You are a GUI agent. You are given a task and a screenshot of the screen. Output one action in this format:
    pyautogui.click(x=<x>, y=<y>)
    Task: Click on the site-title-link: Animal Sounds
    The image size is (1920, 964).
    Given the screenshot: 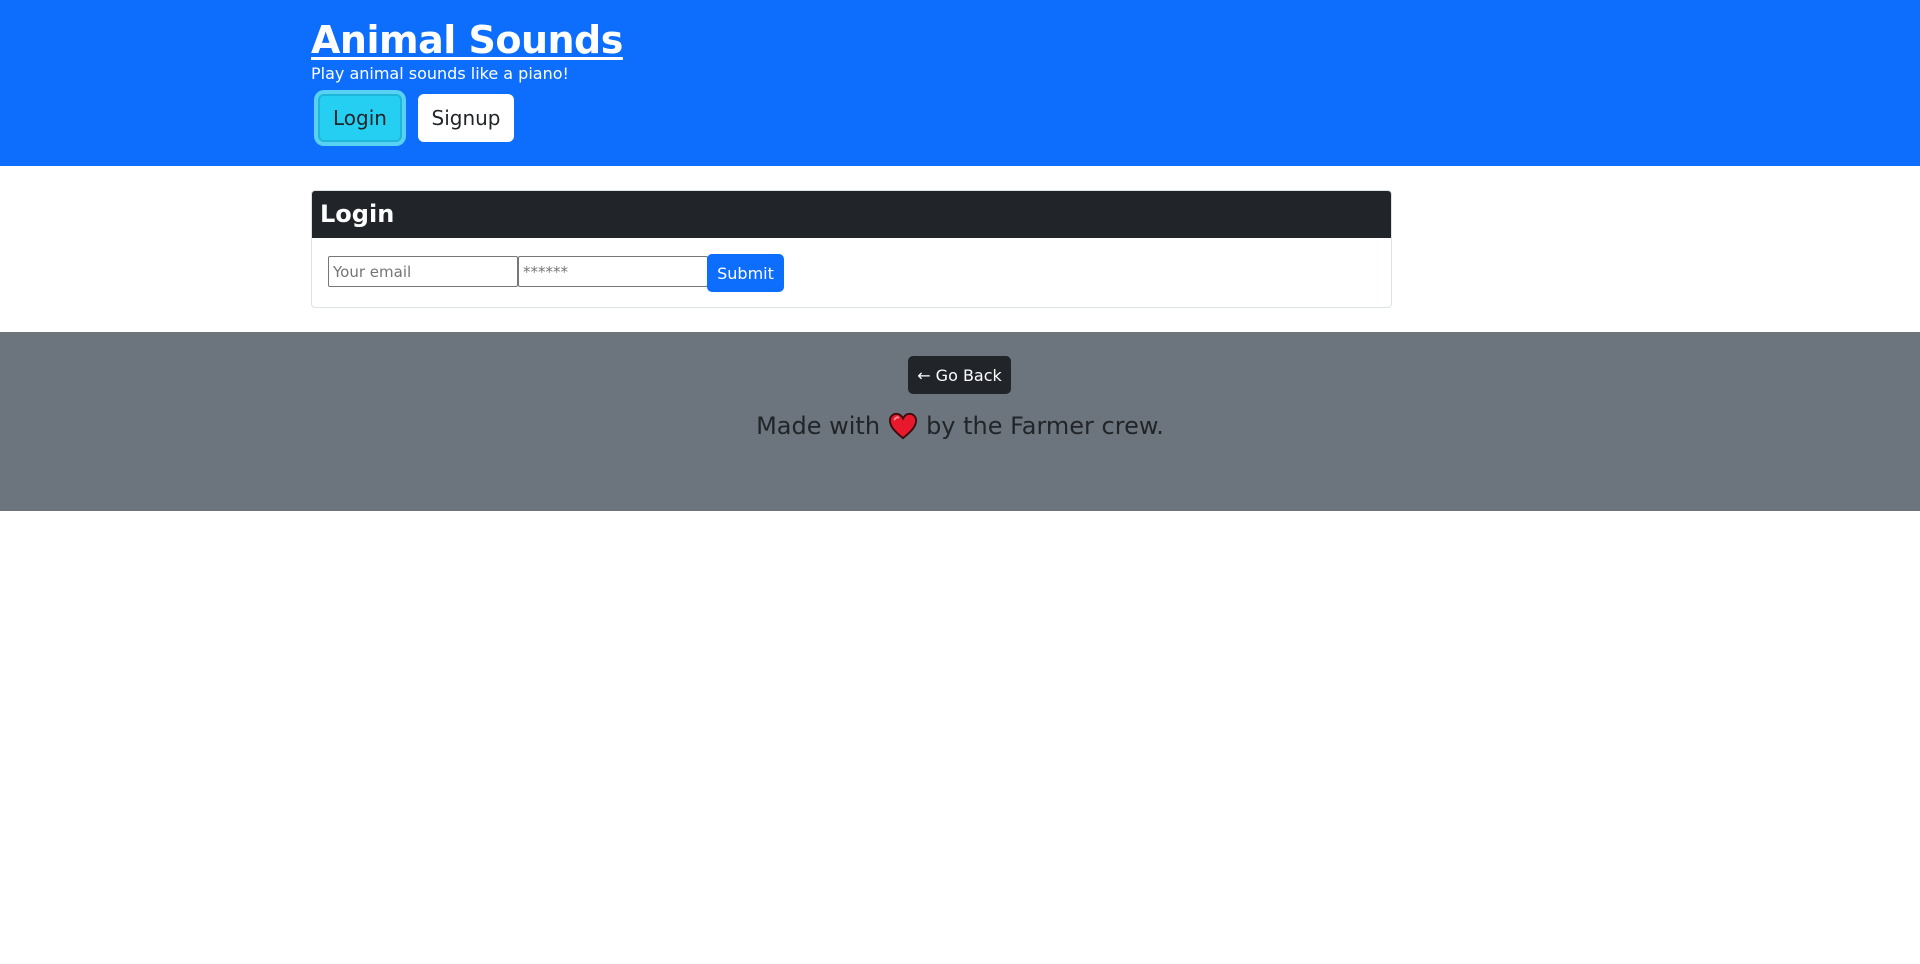 What is the action you would take?
    pyautogui.click(x=467, y=40)
    